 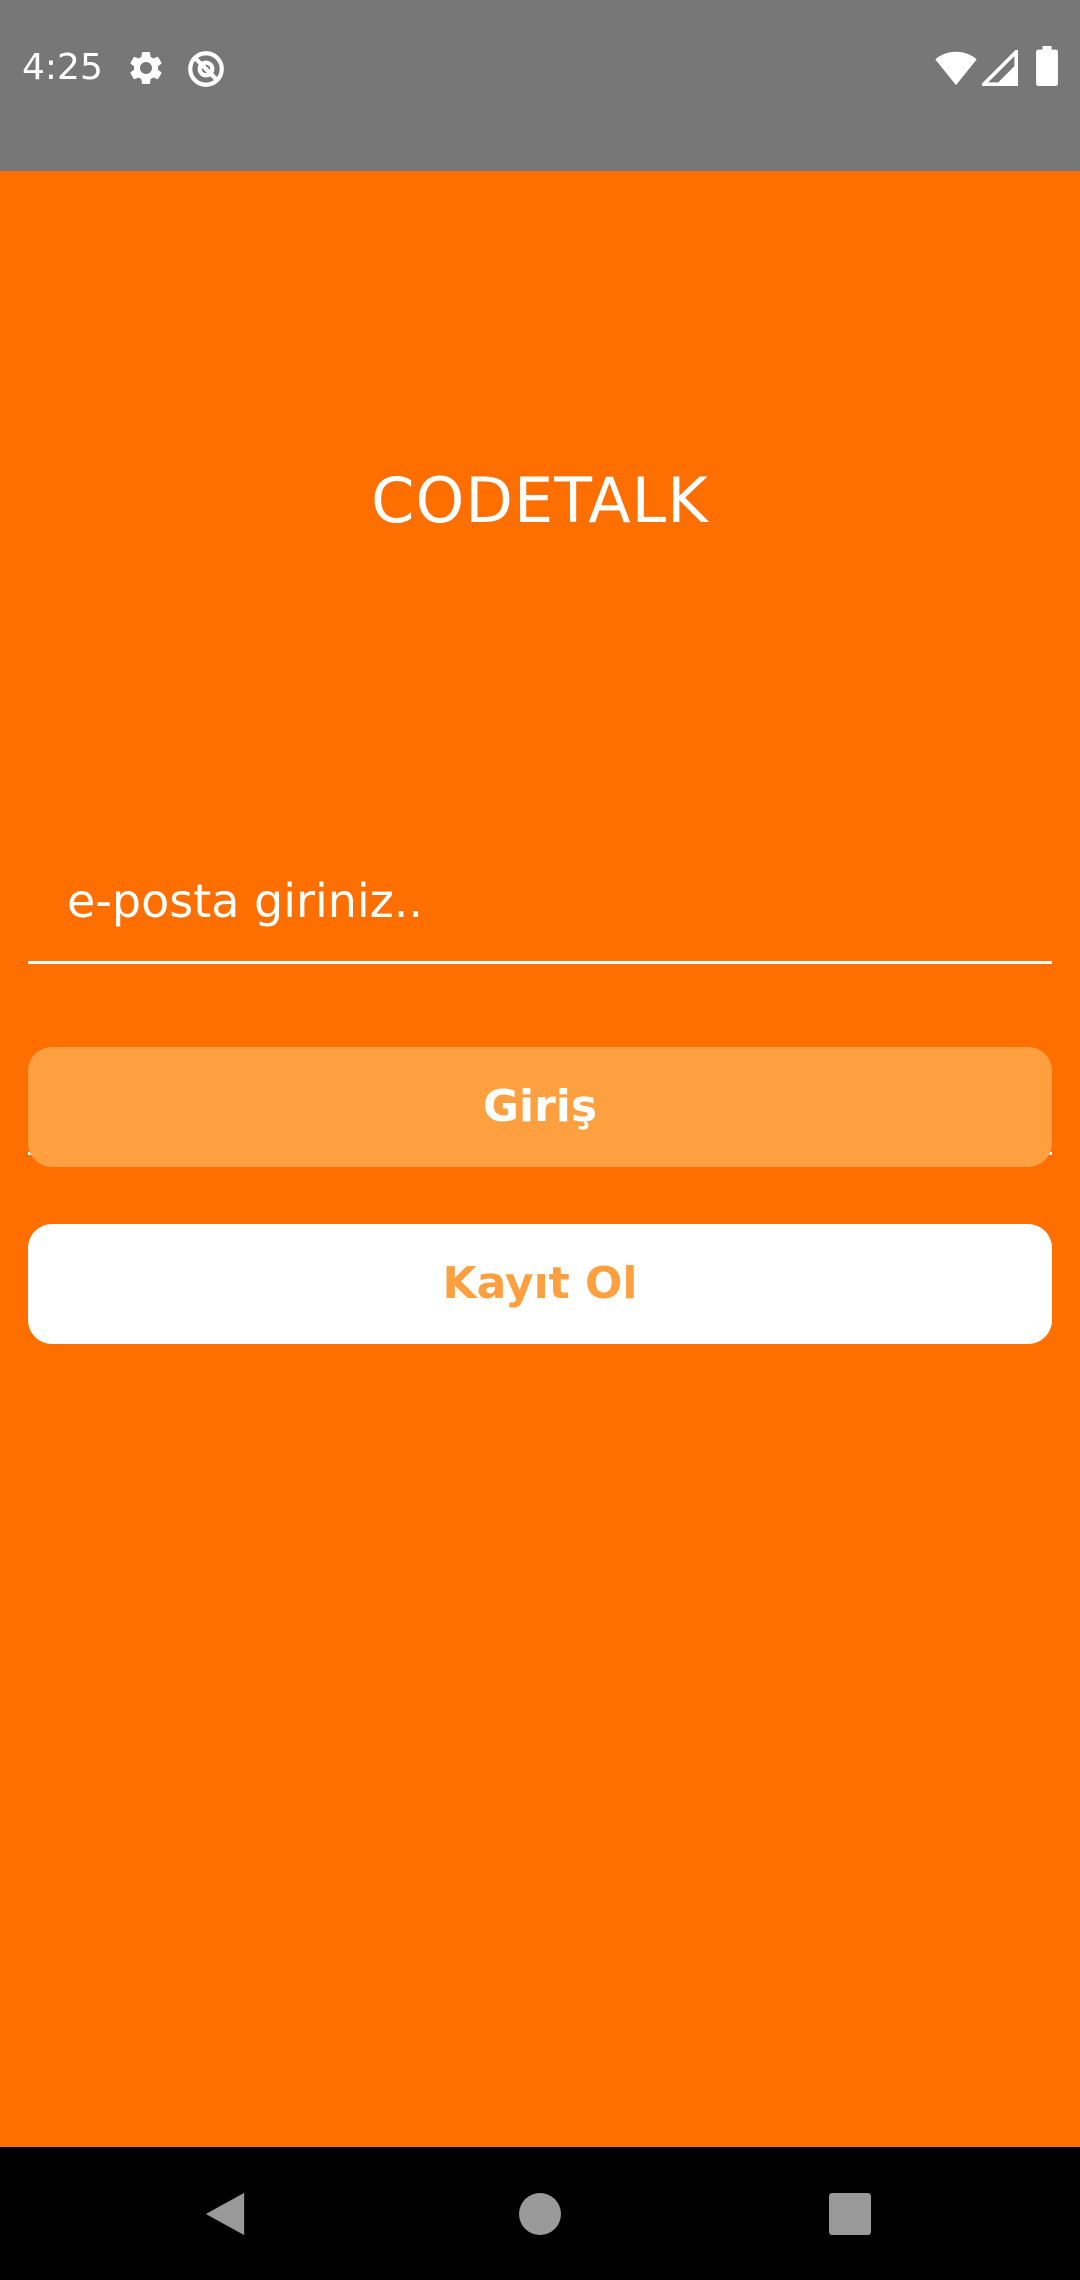 What do you see at coordinates (850, 2214) in the screenshot?
I see `recents-icon` at bounding box center [850, 2214].